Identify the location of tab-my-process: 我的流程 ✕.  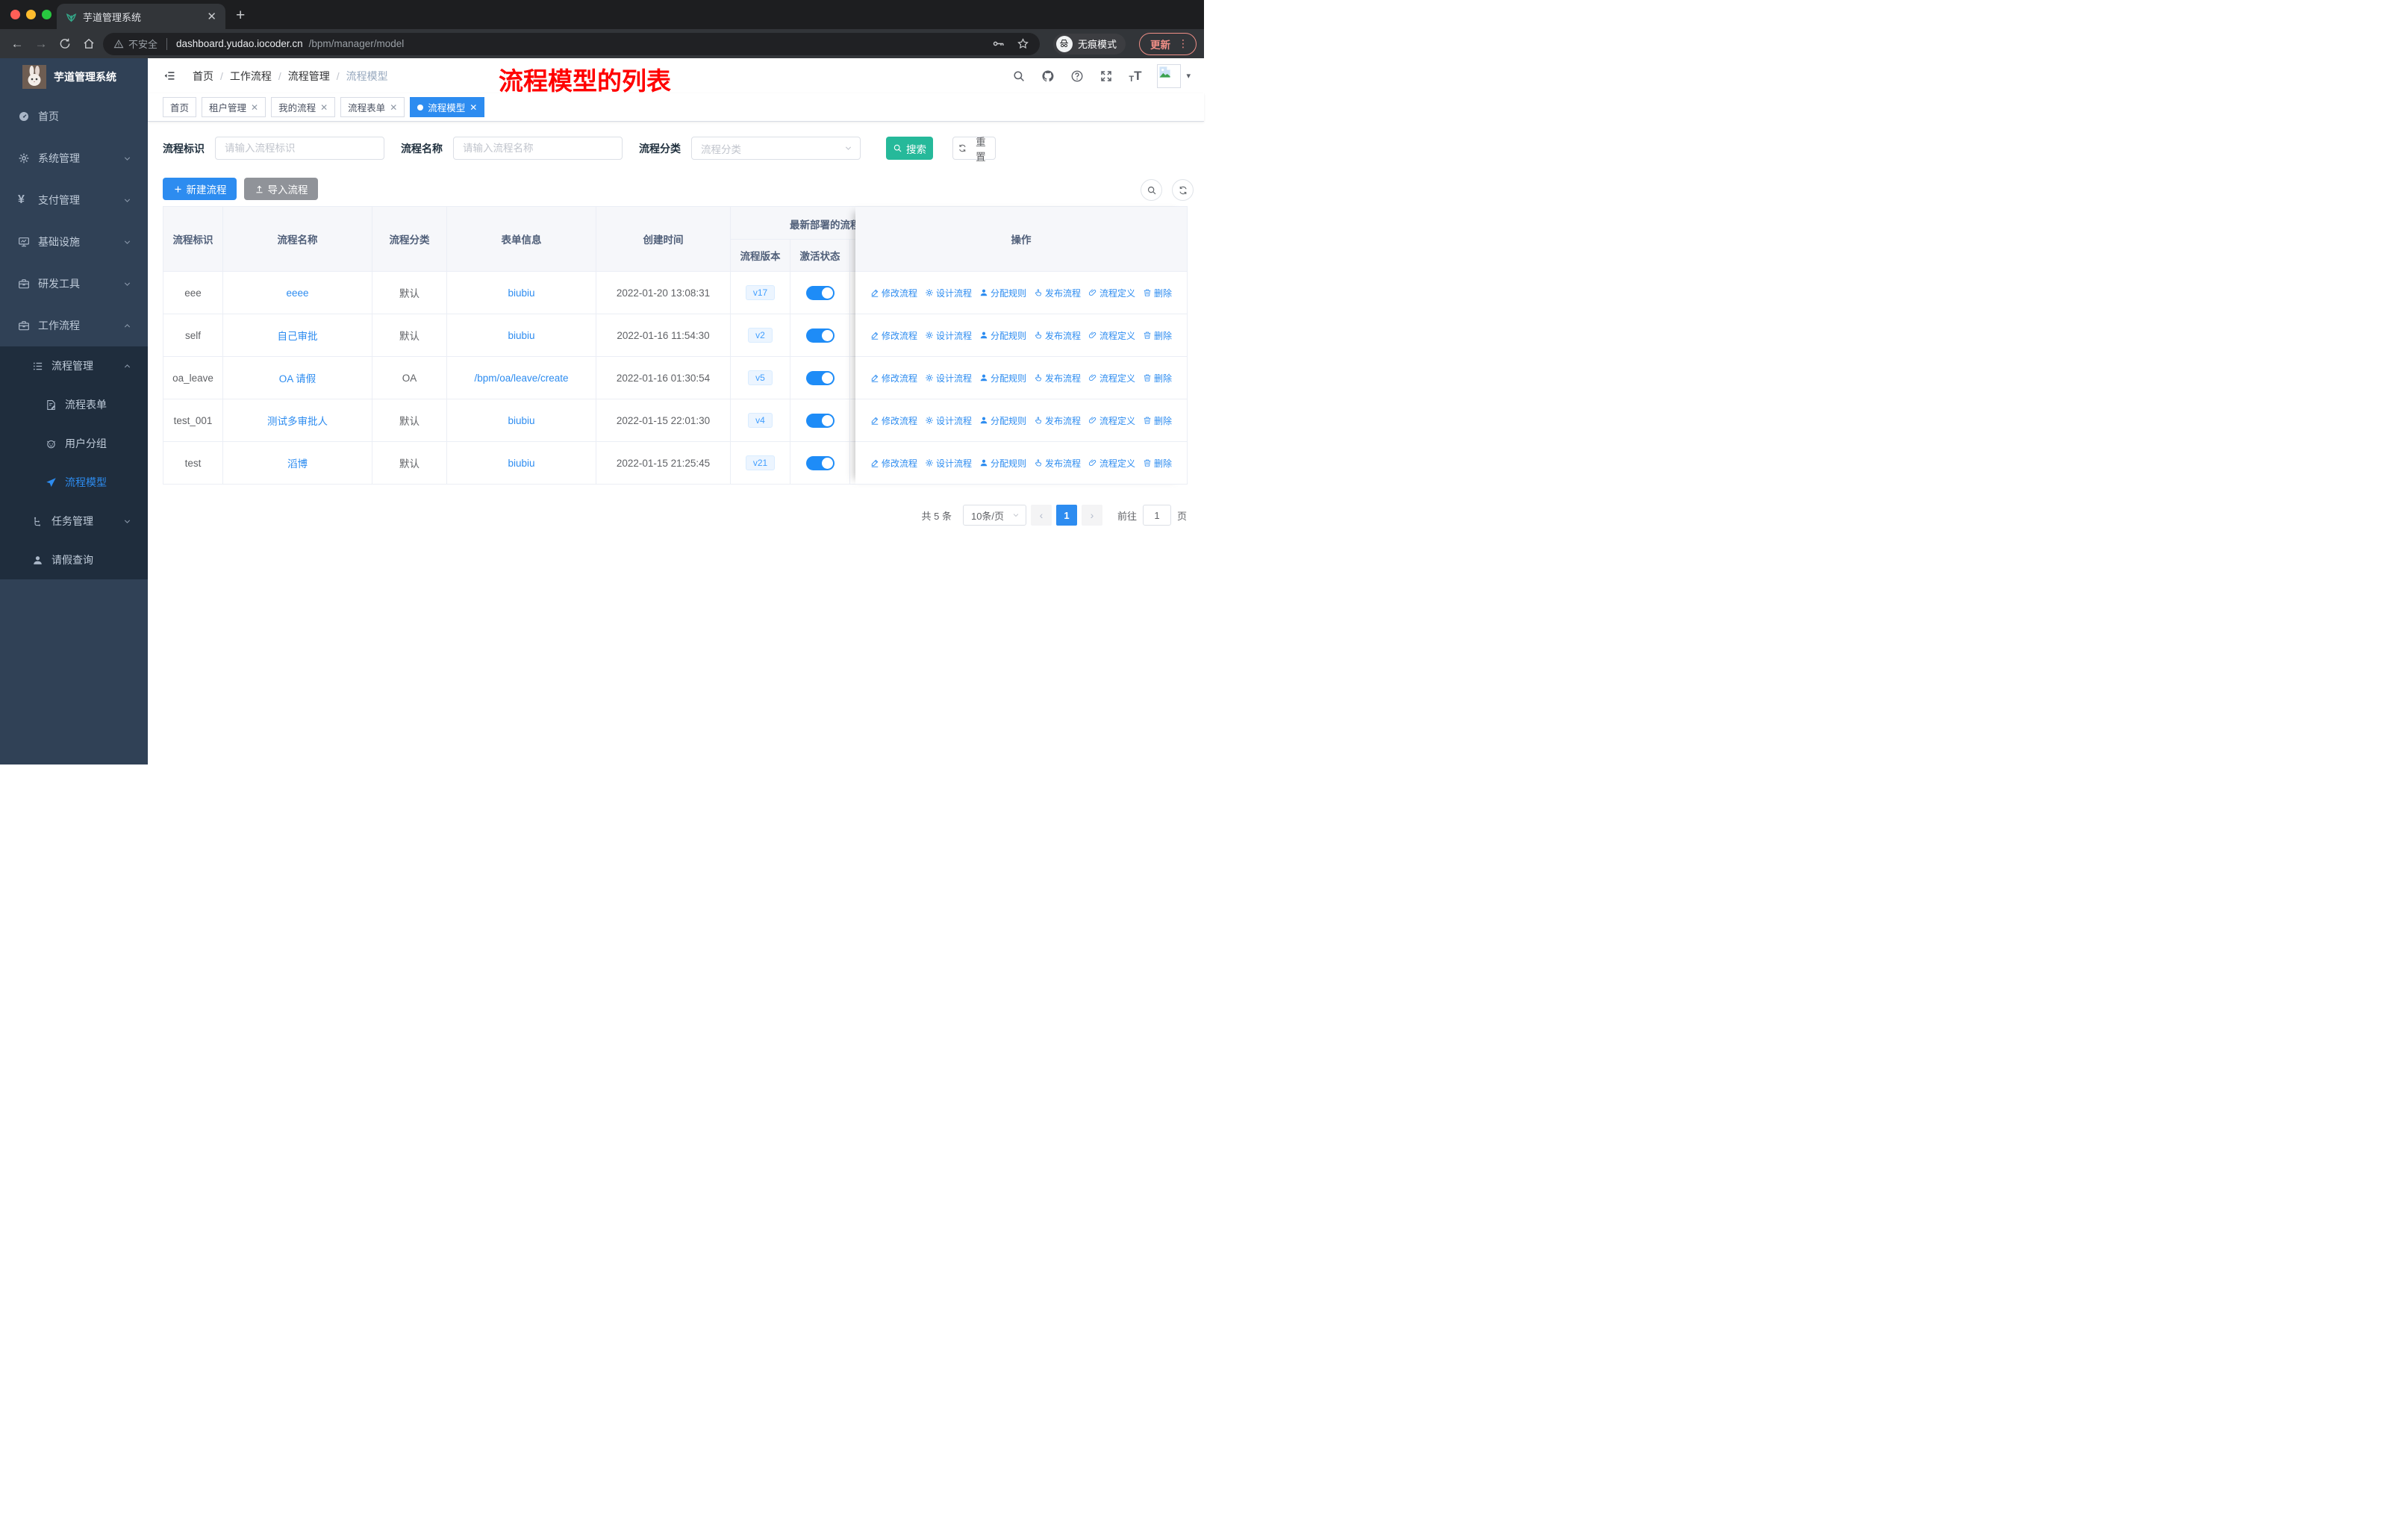
(303, 107).